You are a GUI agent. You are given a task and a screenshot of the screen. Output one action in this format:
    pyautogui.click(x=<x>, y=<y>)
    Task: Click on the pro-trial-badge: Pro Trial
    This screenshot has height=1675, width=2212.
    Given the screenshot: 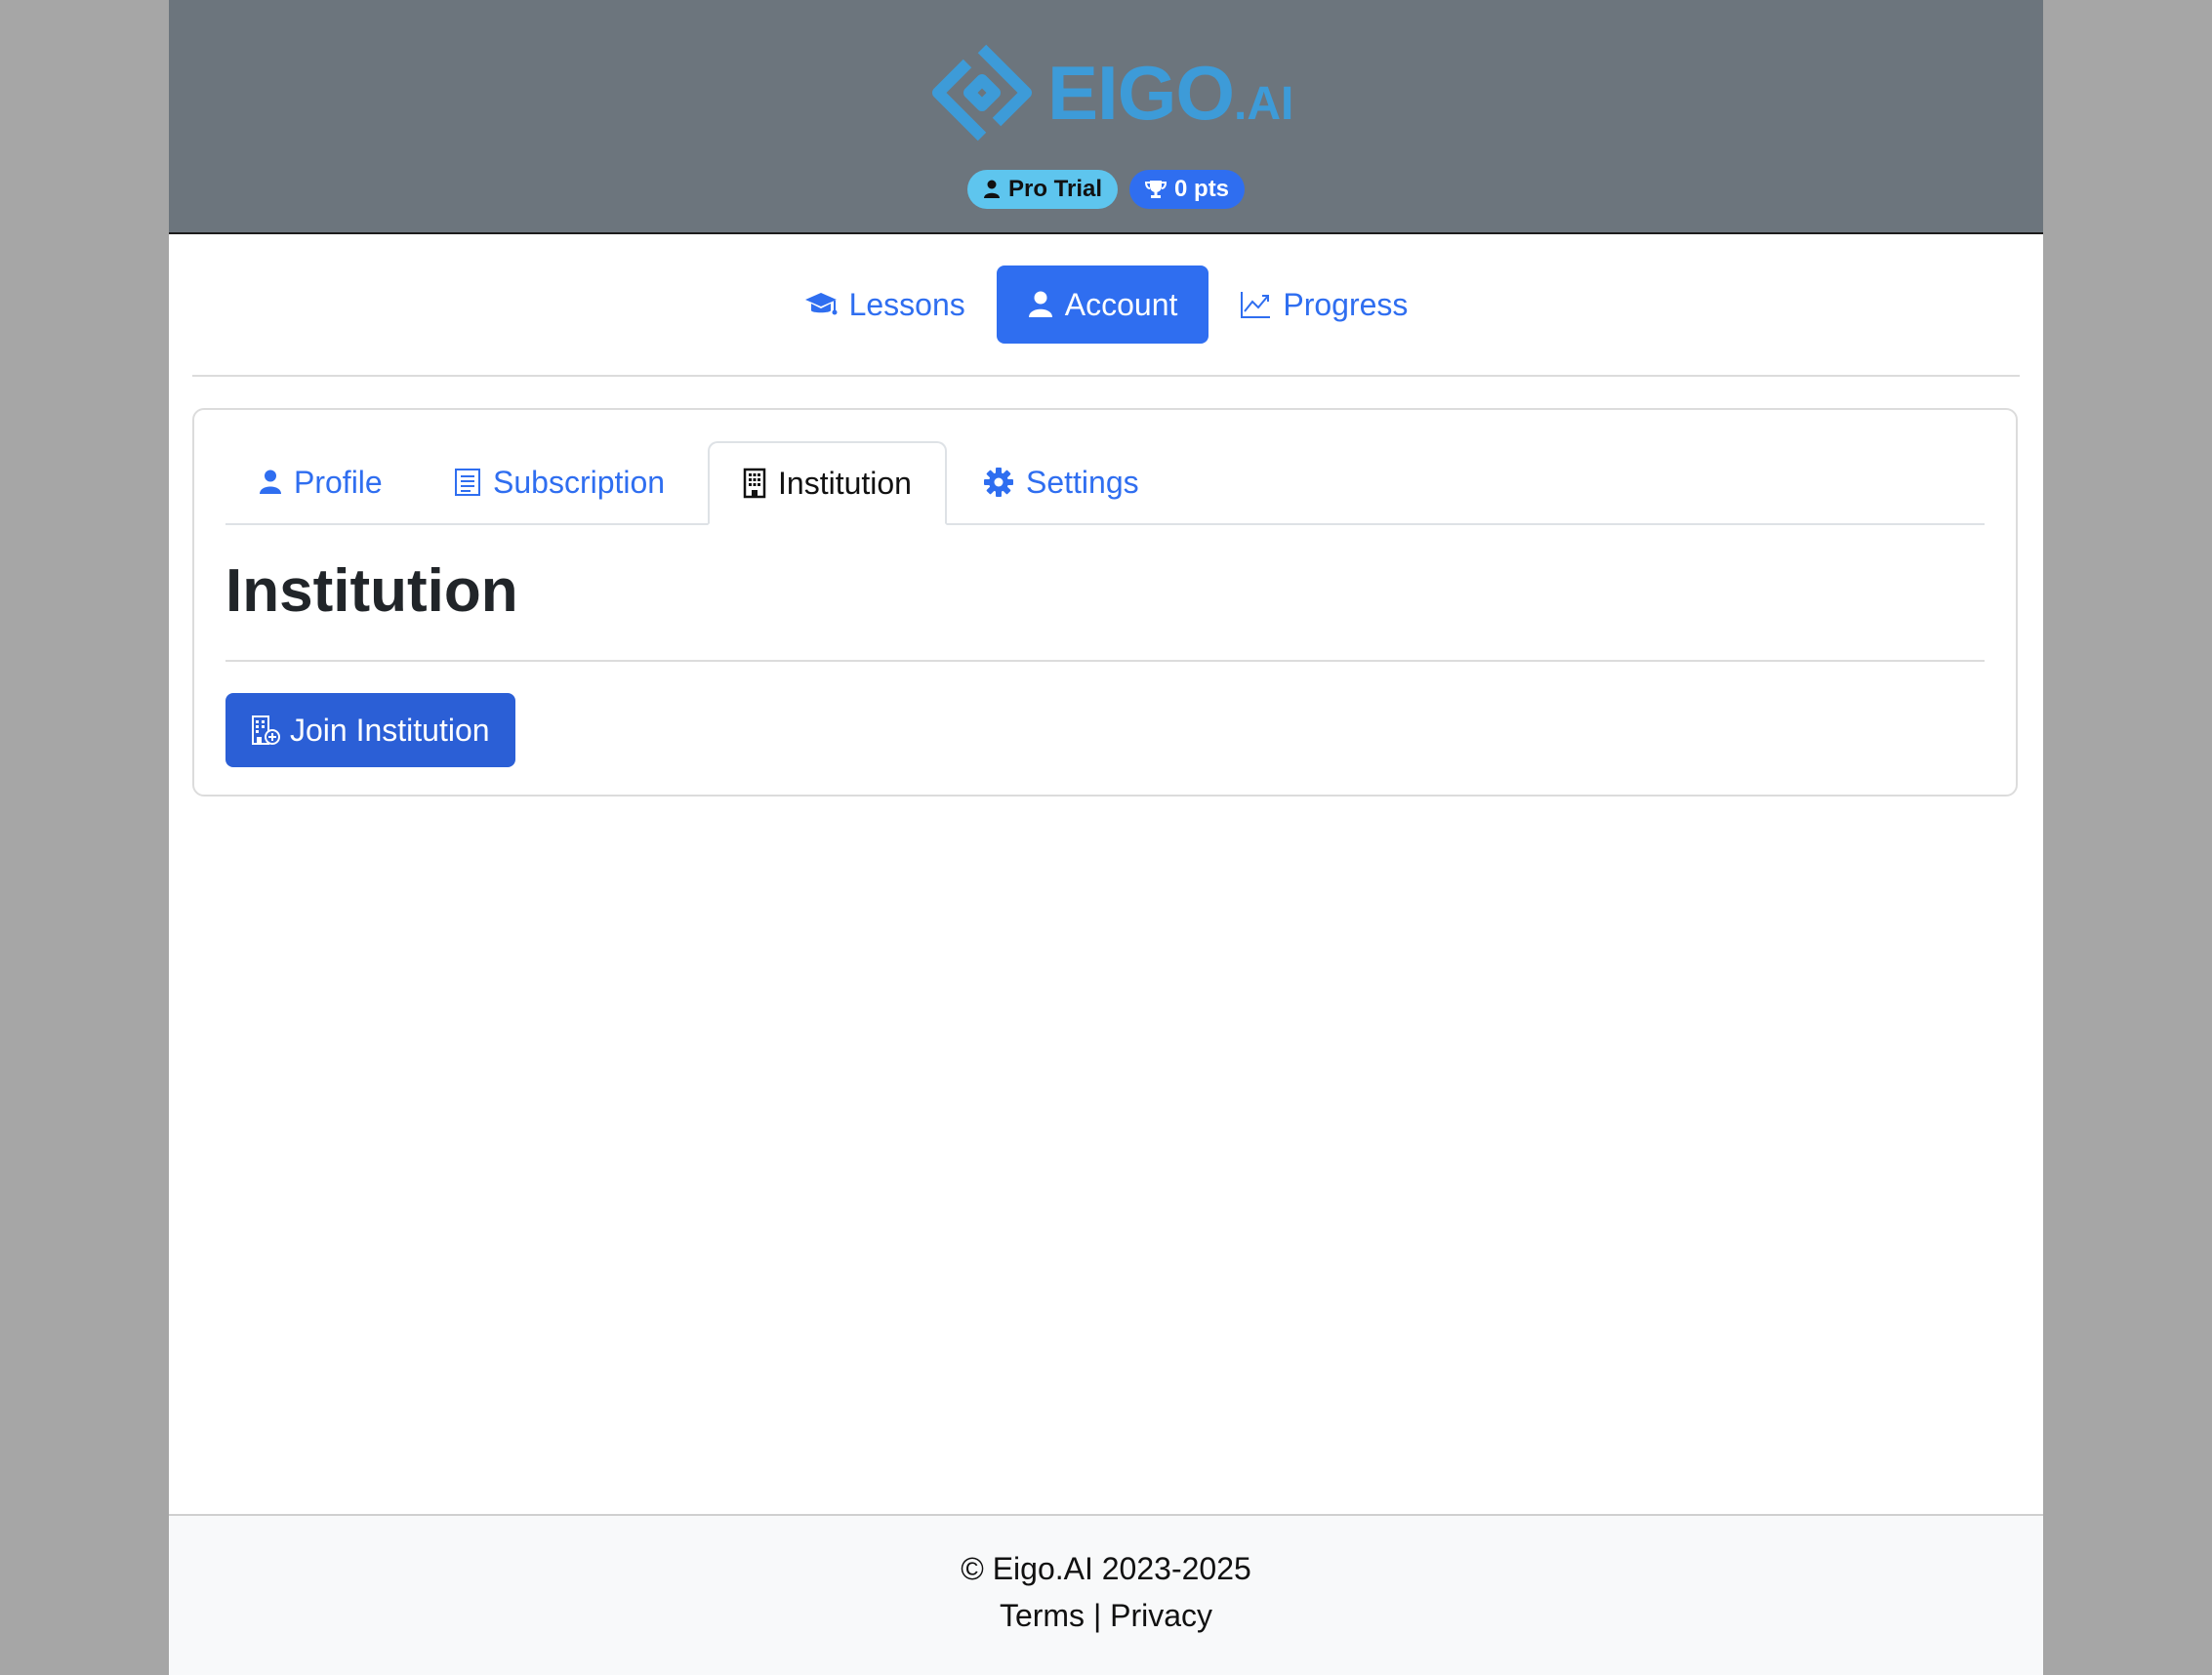 What is the action you would take?
    pyautogui.click(x=1042, y=189)
    